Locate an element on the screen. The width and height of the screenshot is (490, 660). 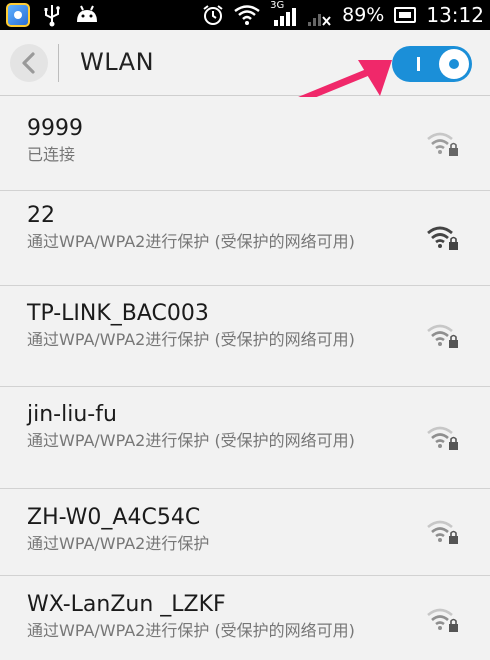
toggle-knob is located at coordinates (454, 64).